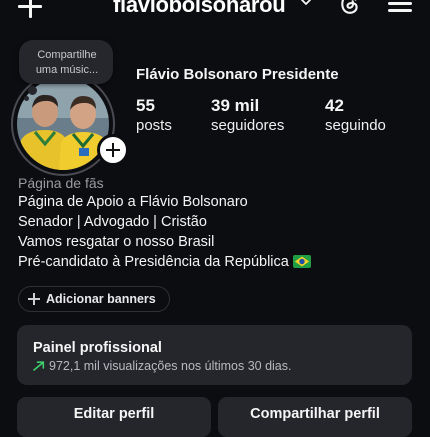  I want to click on stat-followers-label: seguidores, so click(248, 125).